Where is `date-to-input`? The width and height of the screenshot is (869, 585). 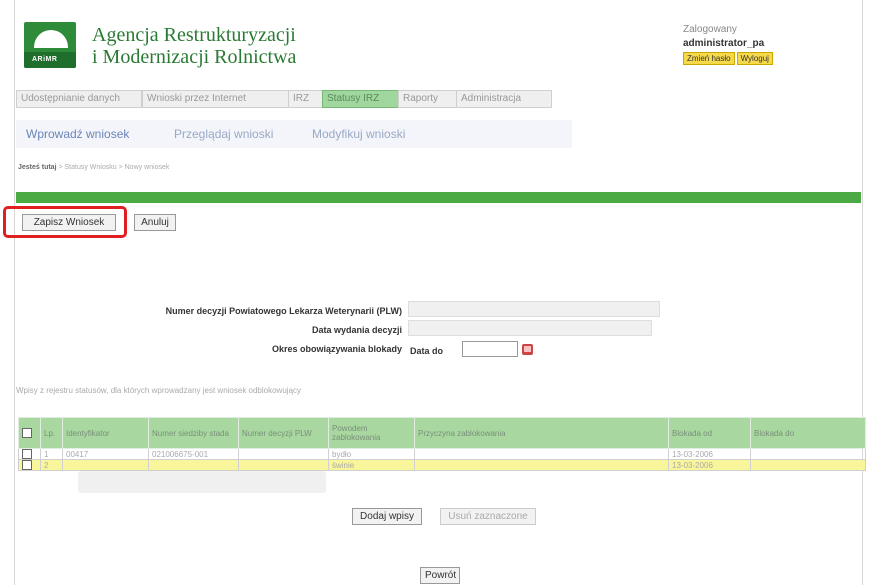 date-to-input is located at coordinates (490, 349).